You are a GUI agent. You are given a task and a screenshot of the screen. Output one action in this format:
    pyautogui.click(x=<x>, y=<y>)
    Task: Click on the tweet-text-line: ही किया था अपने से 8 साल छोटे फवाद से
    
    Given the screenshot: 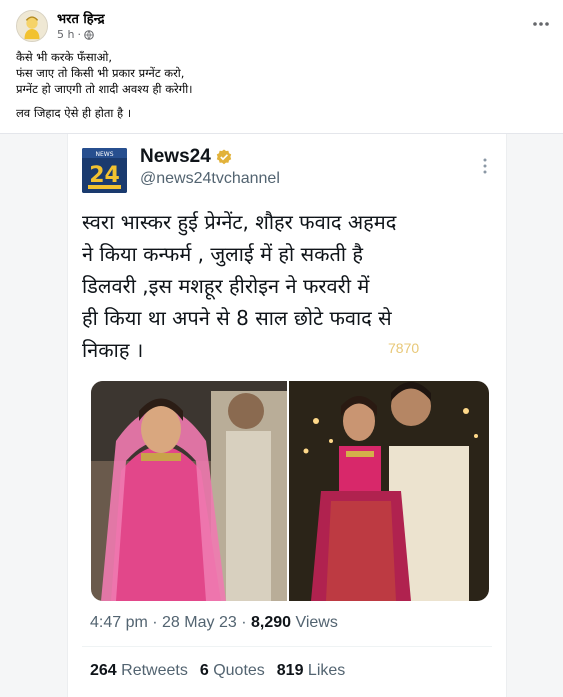 What is the action you would take?
    pyautogui.click(x=237, y=318)
    